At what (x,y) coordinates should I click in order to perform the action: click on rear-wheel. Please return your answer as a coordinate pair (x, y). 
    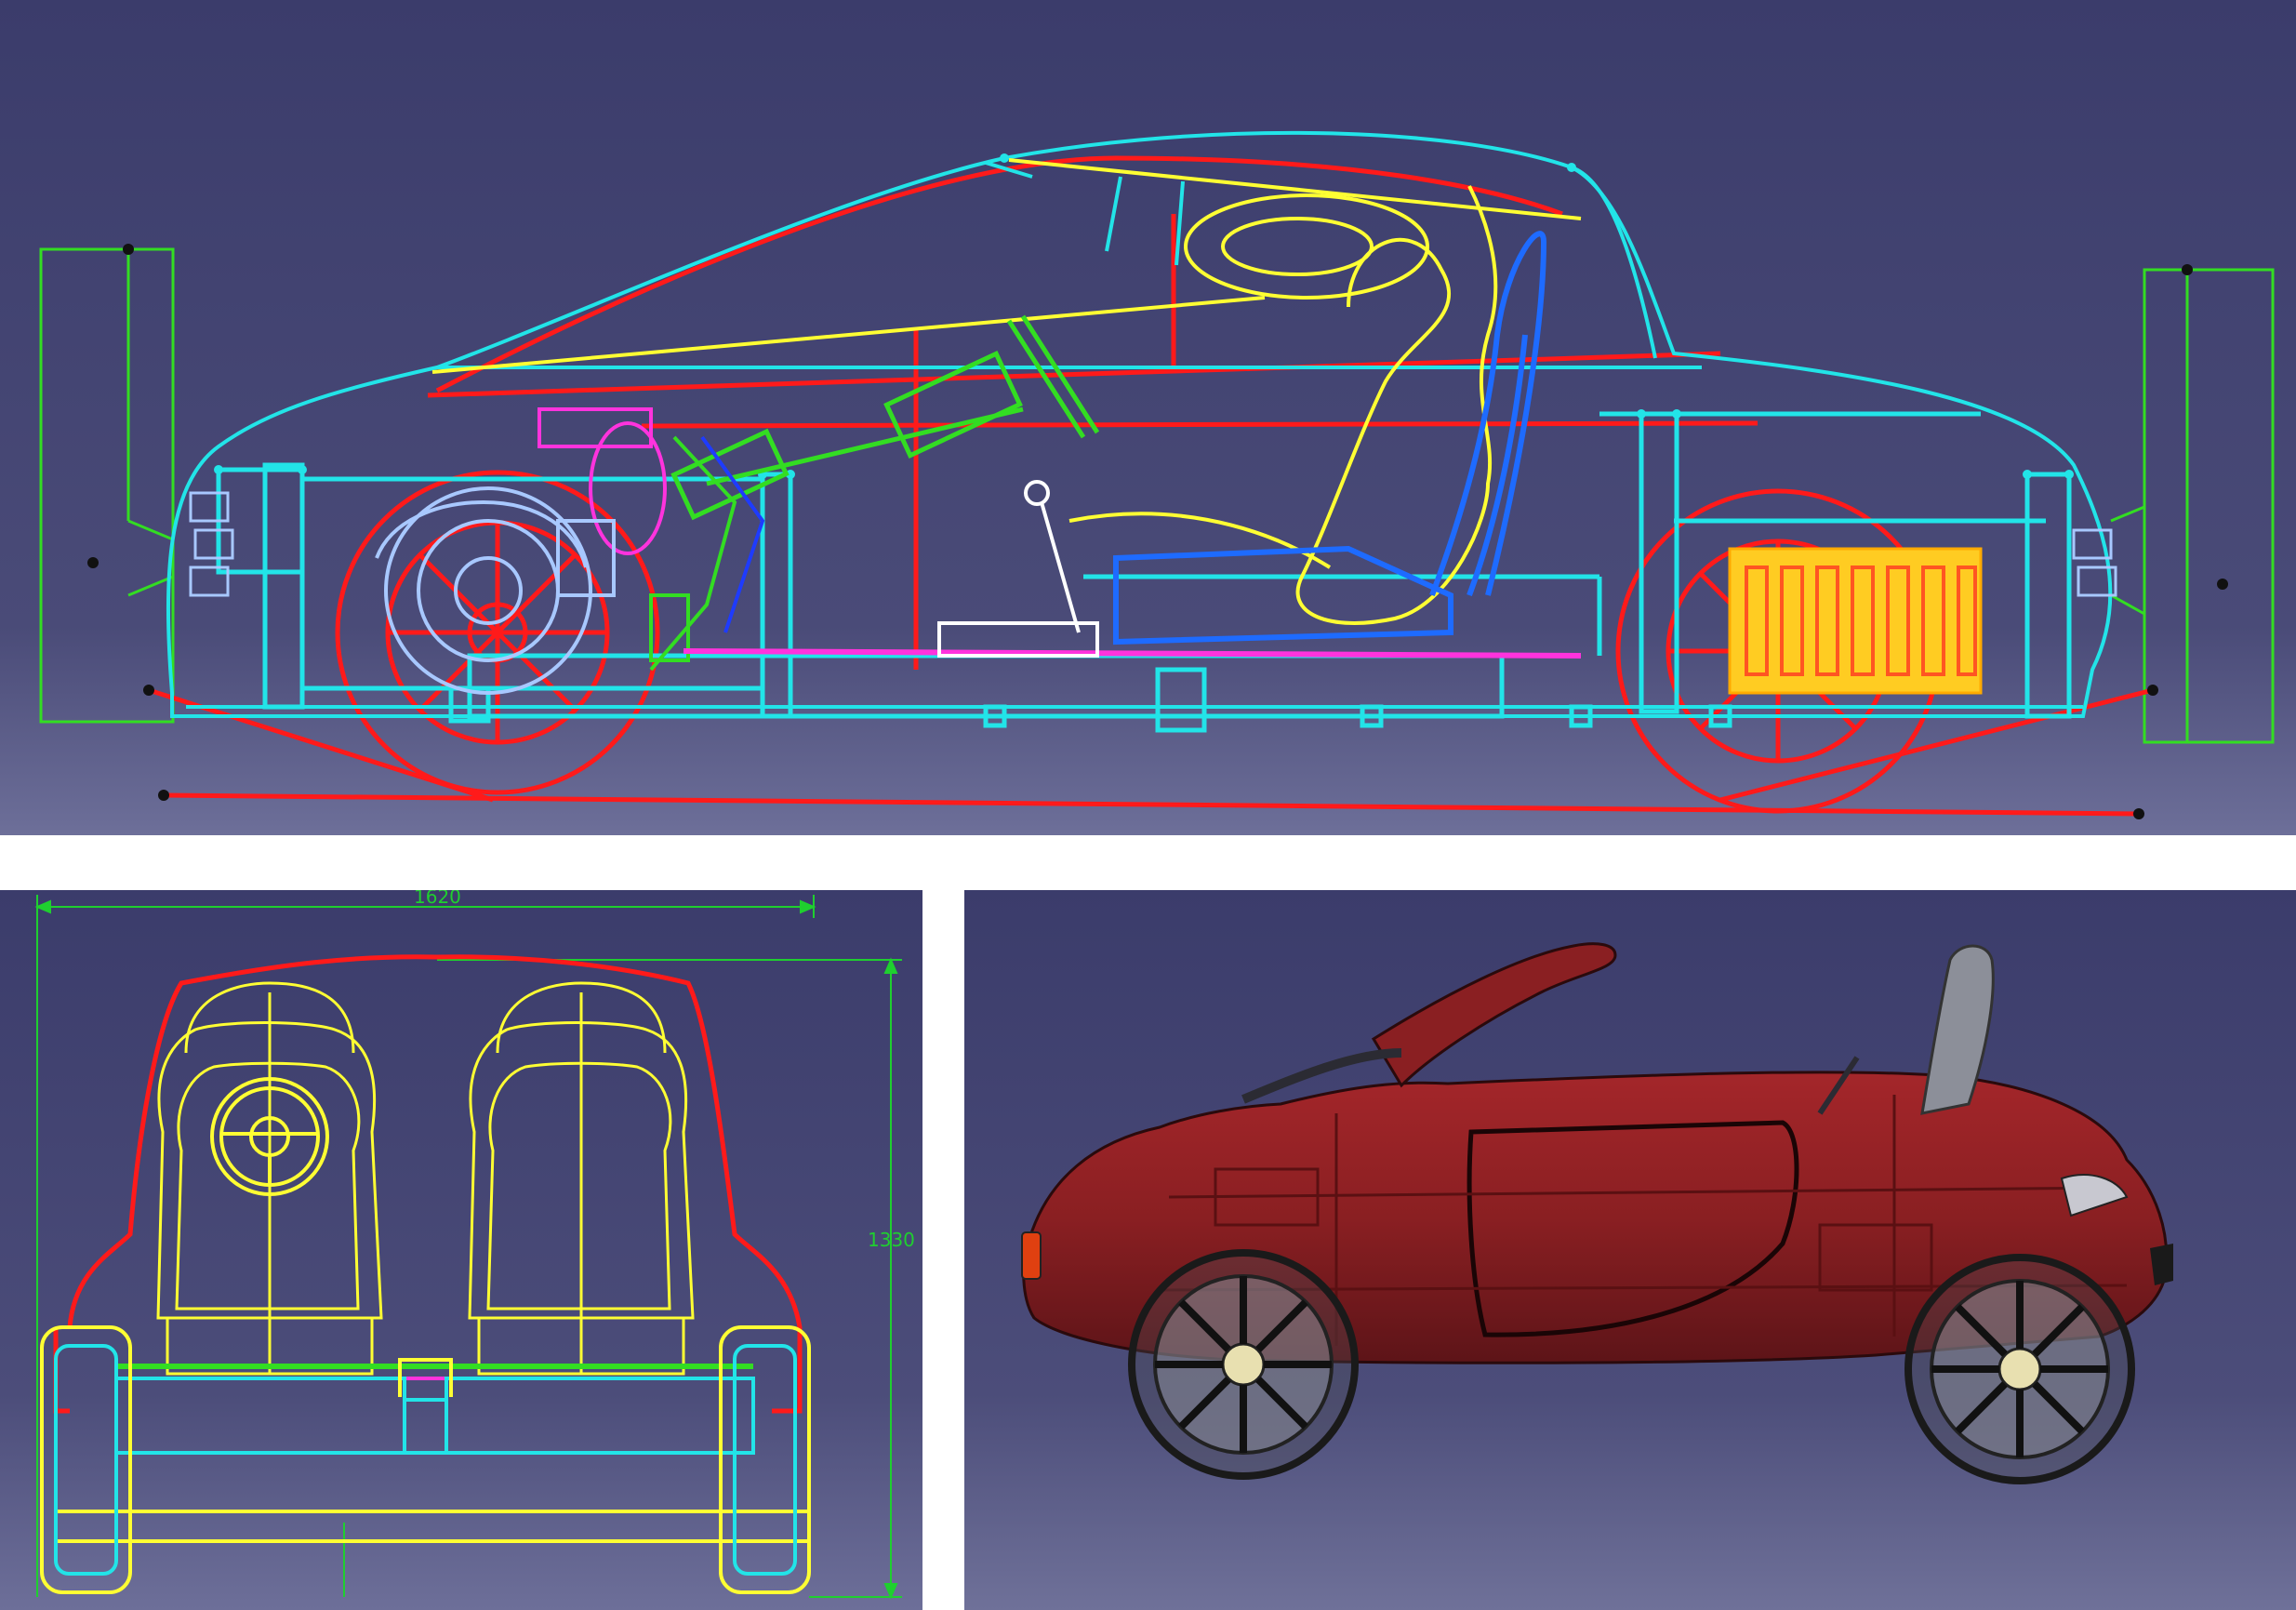
    Looking at the image, I should click on (1243, 1364).